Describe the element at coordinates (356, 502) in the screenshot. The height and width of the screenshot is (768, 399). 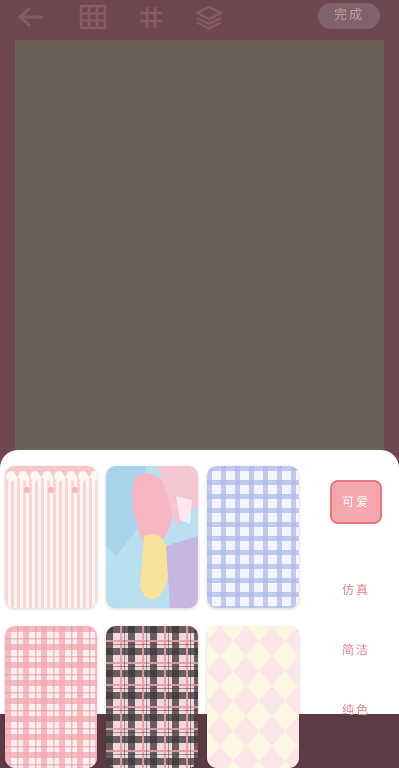
I see `category-cute: 可爱` at that location.